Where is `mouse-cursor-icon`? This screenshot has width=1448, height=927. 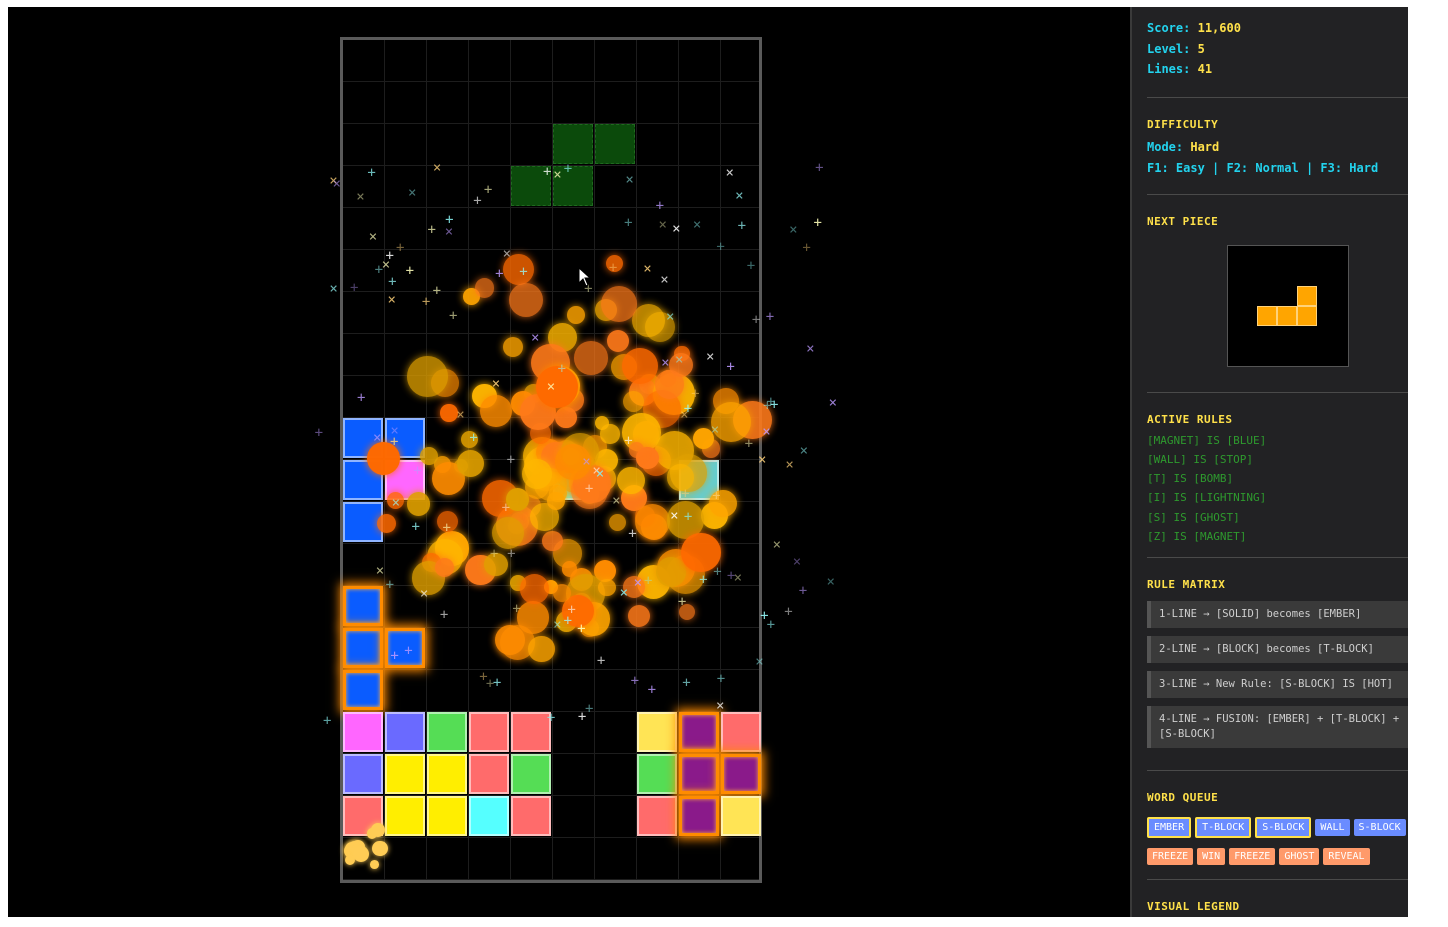
mouse-cursor-icon is located at coordinates (585, 277).